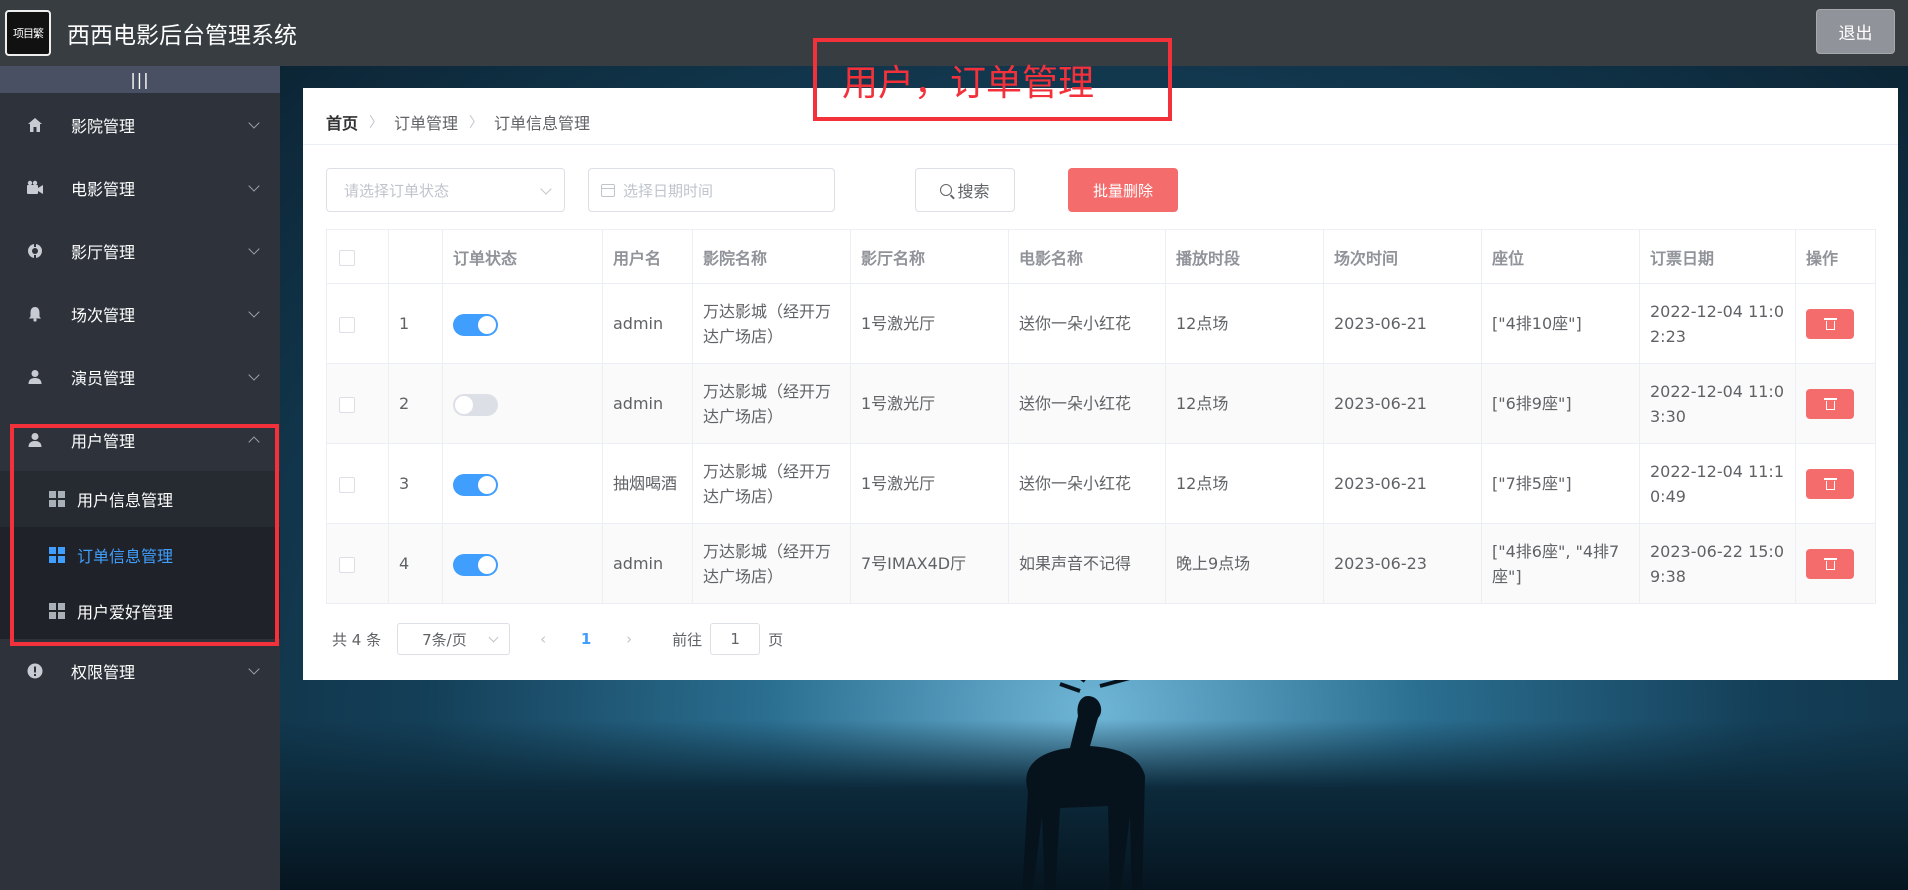 The height and width of the screenshot is (890, 1908). What do you see at coordinates (543, 639) in the screenshot?
I see `prev-page-button: ‹` at bounding box center [543, 639].